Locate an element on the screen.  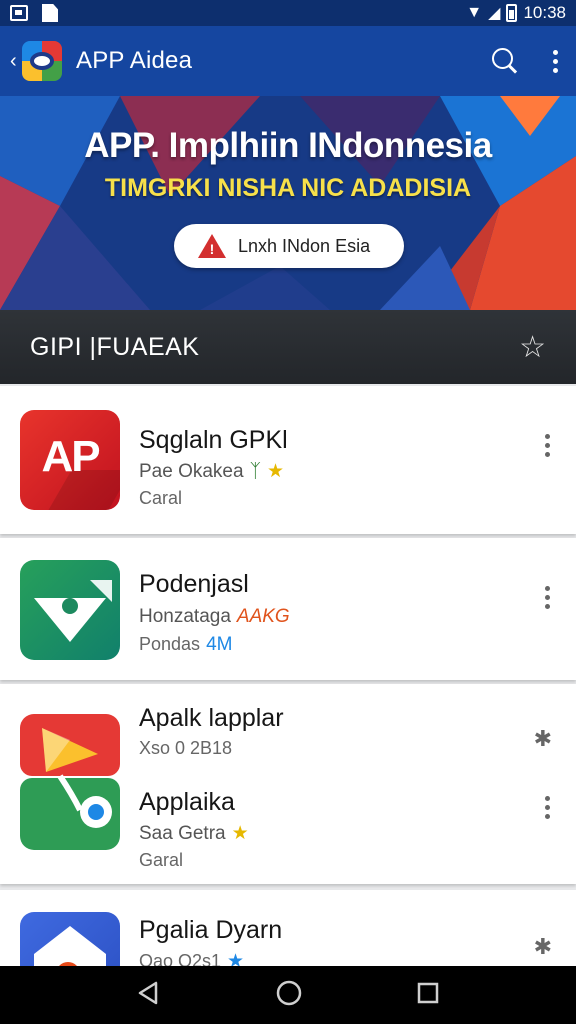
signal-icon: ◢ is located at coordinates (494, 13).